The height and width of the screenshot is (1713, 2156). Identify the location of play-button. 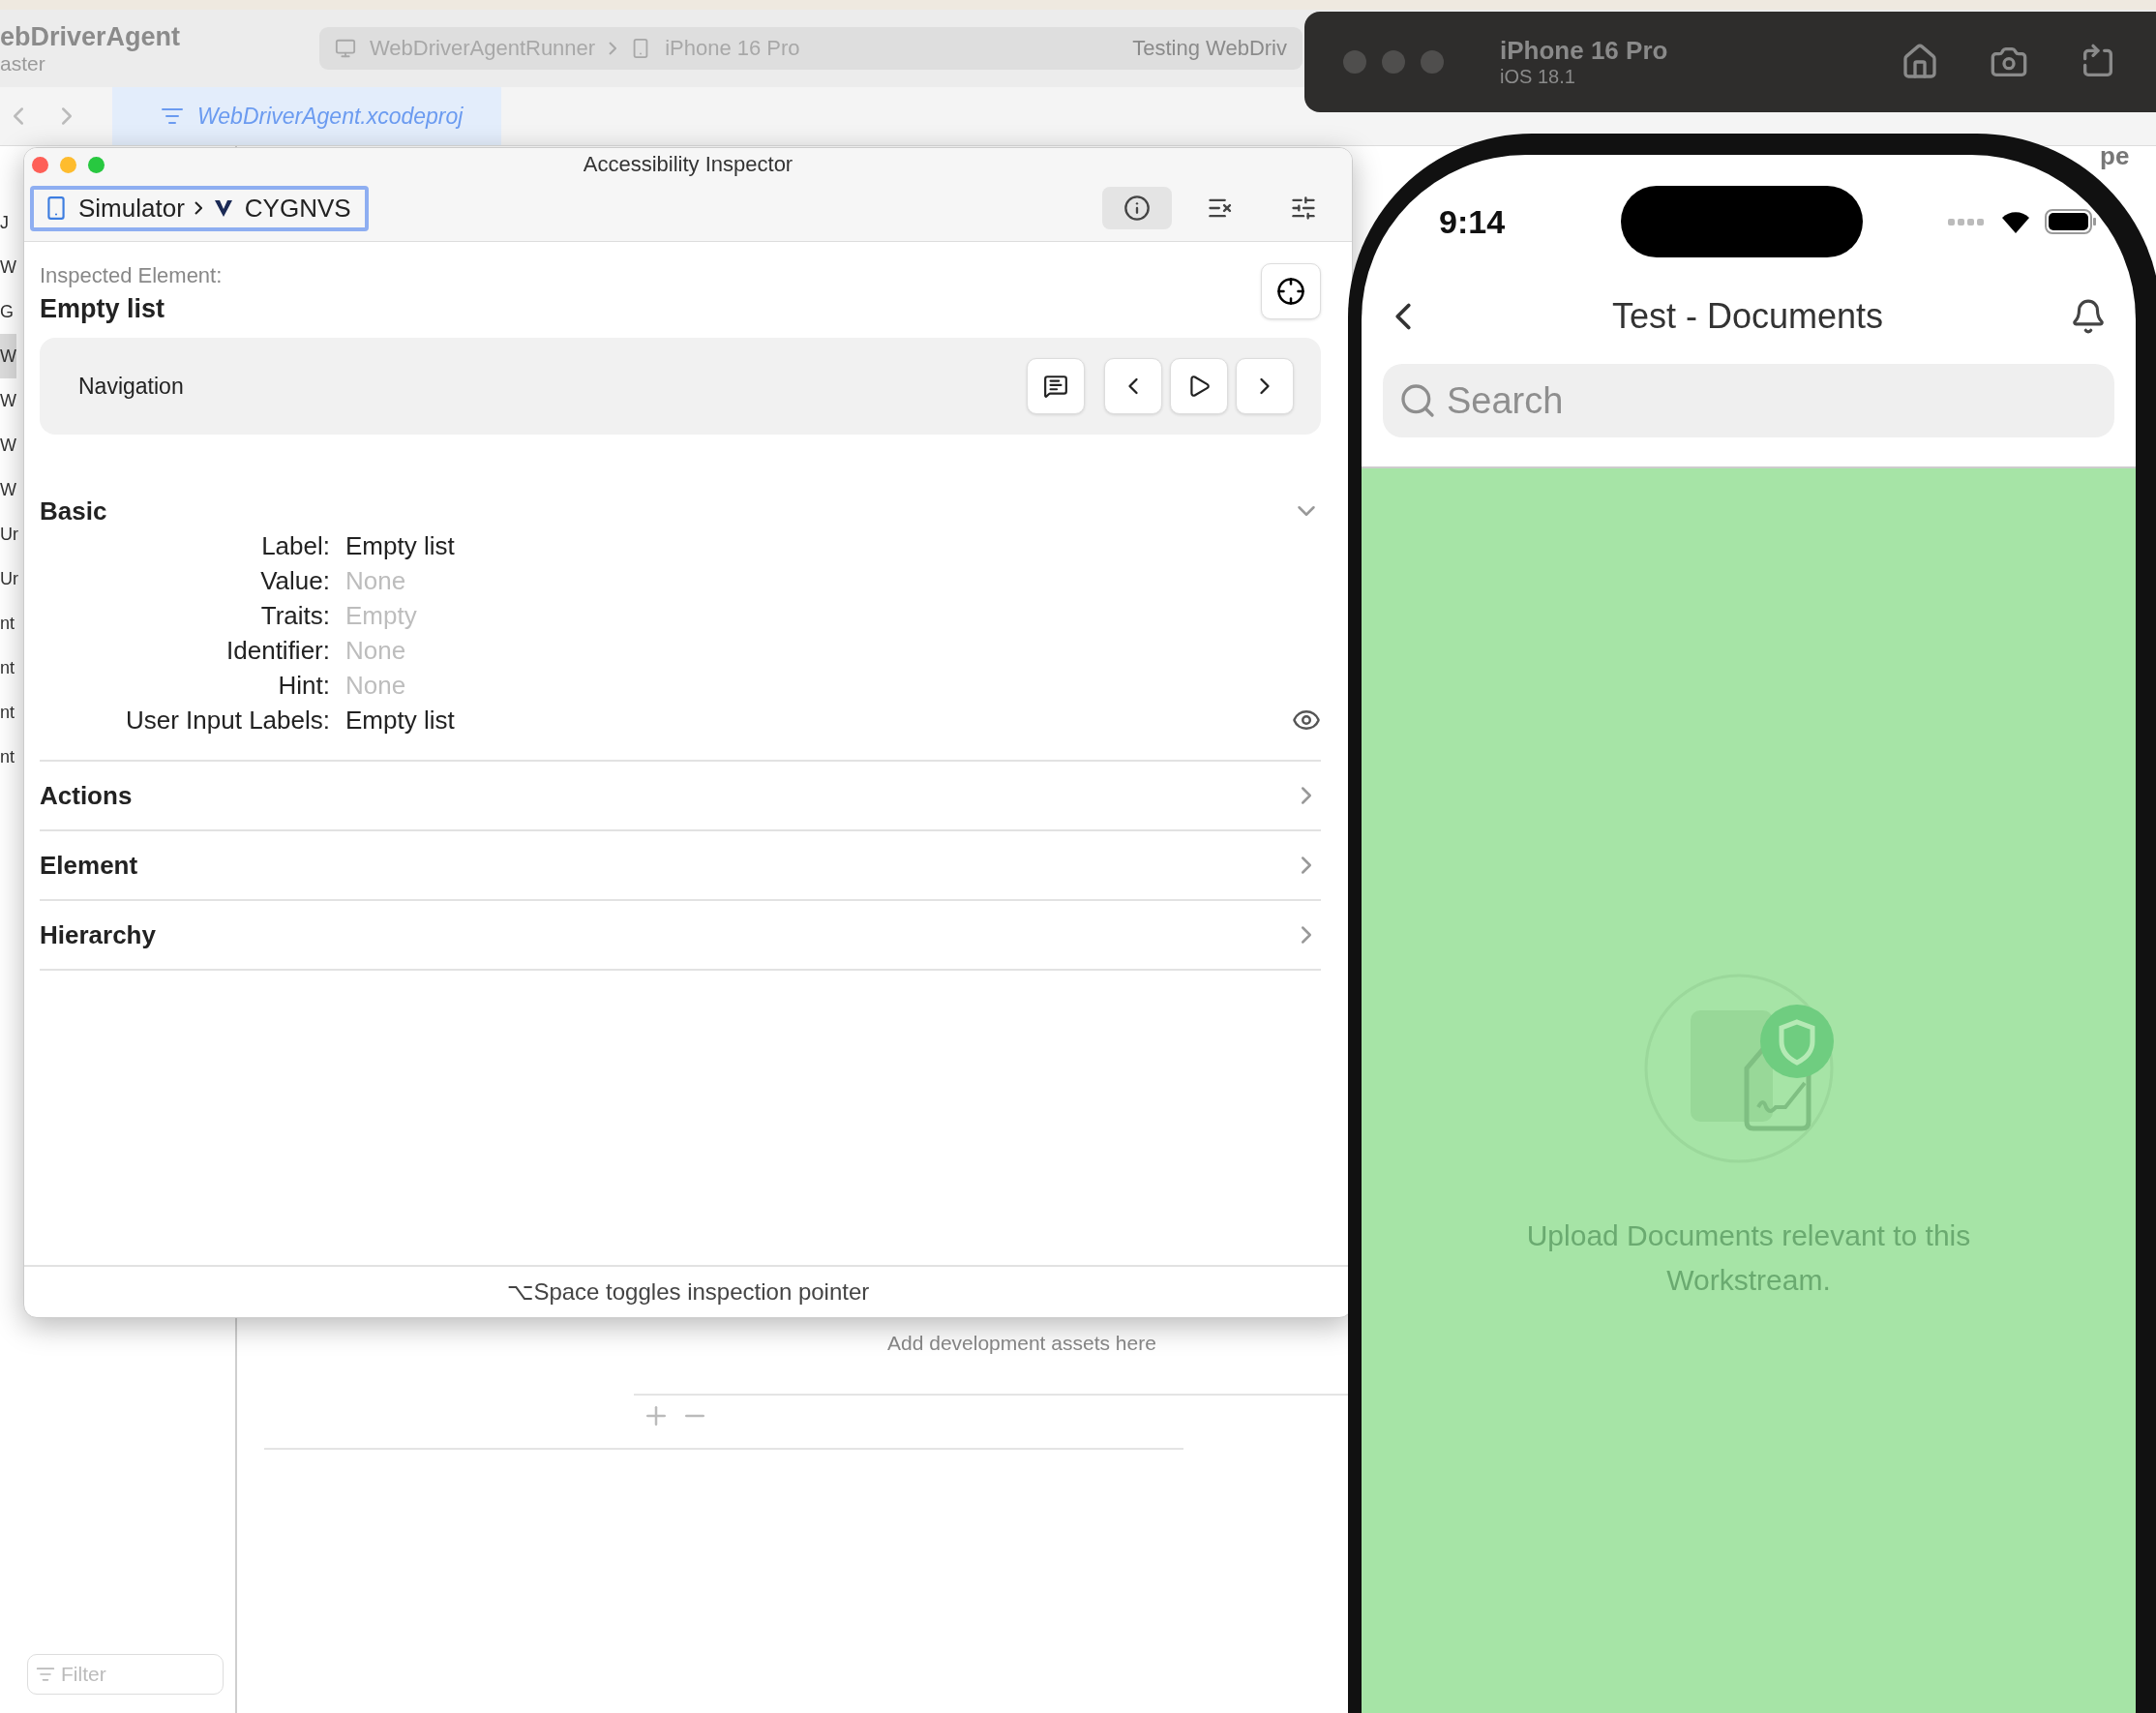
(1199, 386).